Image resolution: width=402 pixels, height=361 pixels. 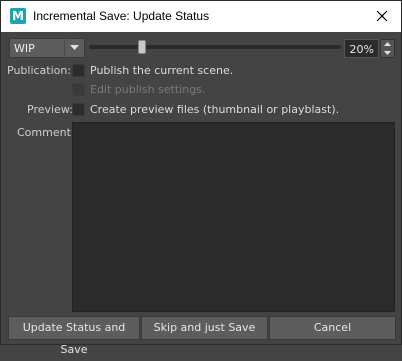 I want to click on status-value: WIP, so click(x=24, y=48).